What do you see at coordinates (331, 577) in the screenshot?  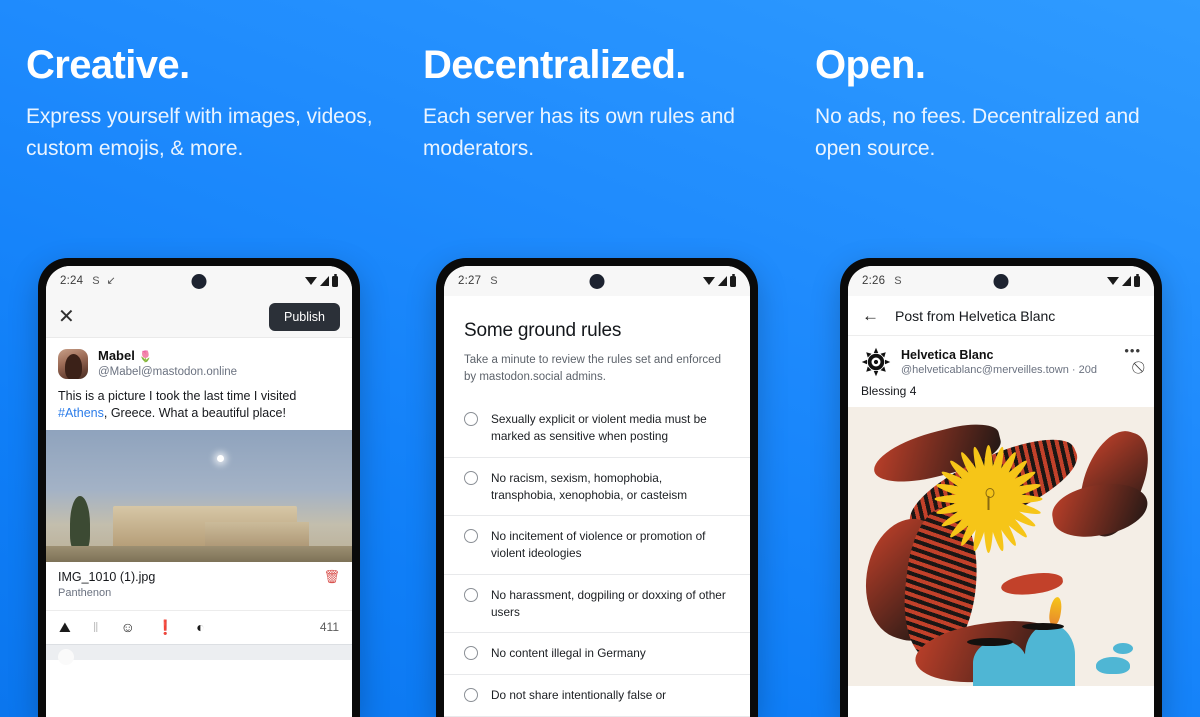 I see `trash-icon: 🗑` at bounding box center [331, 577].